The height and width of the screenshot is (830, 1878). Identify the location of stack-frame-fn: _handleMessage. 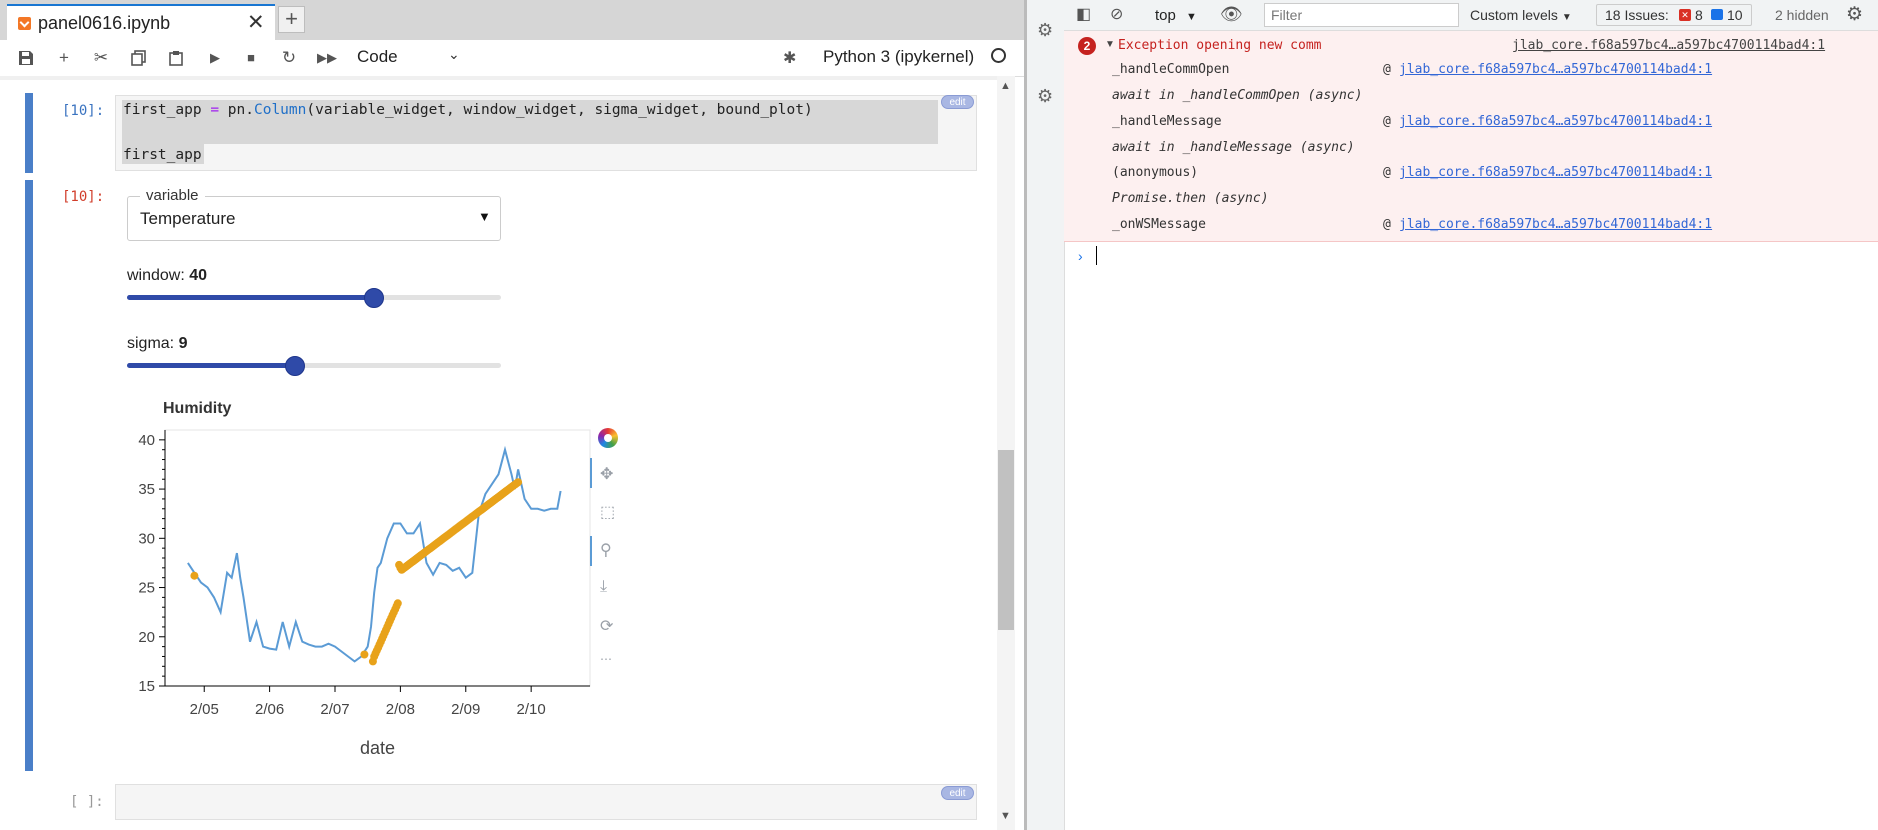
(1167, 121).